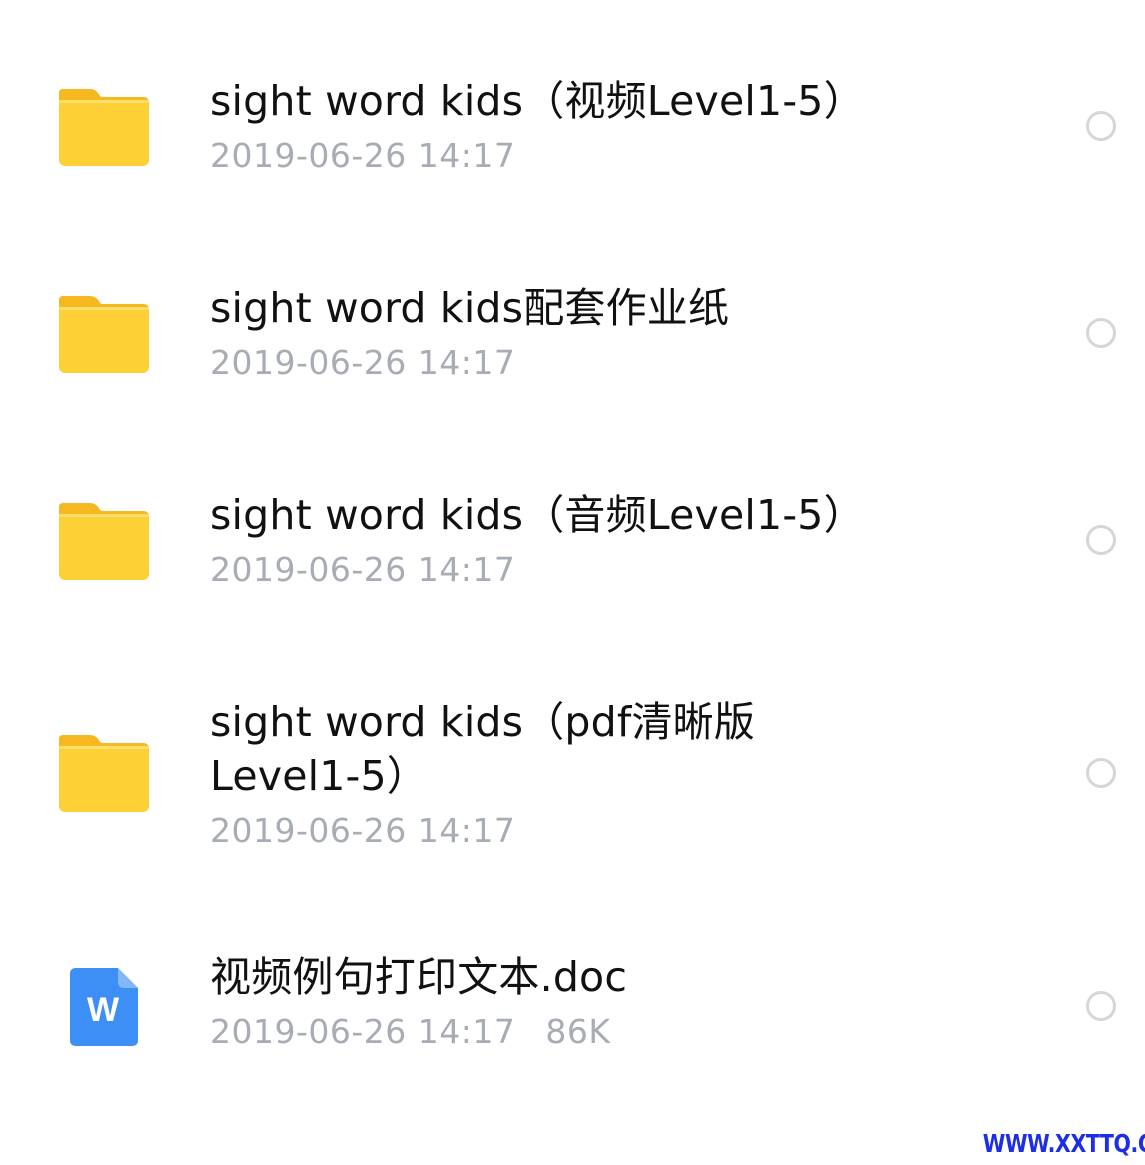 The height and width of the screenshot is (1165, 1145). I want to click on file-meta: 2019-06-26 14:17 86K, so click(600, 1032).